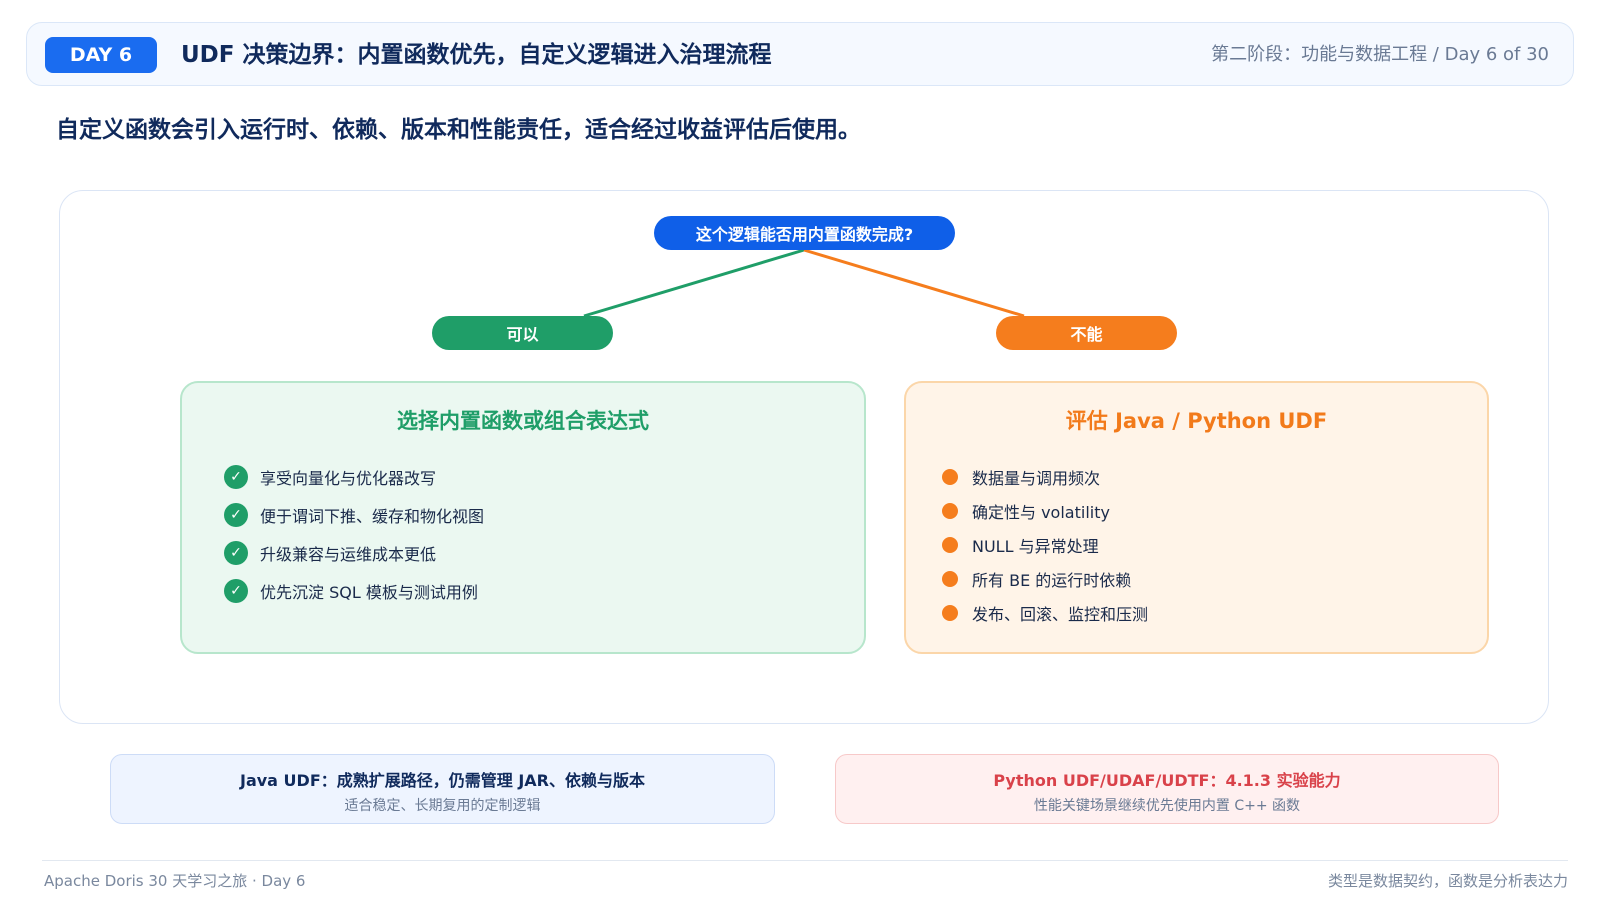  I want to click on list-item: 发布、回滚、监控和压测, so click(1045, 613).